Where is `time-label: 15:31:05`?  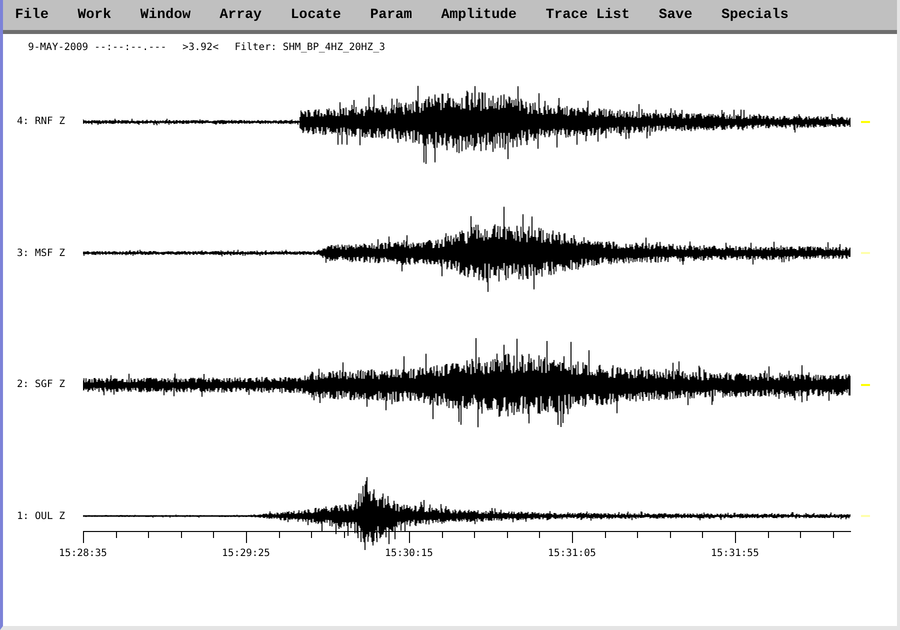 time-label: 15:31:05 is located at coordinates (572, 553).